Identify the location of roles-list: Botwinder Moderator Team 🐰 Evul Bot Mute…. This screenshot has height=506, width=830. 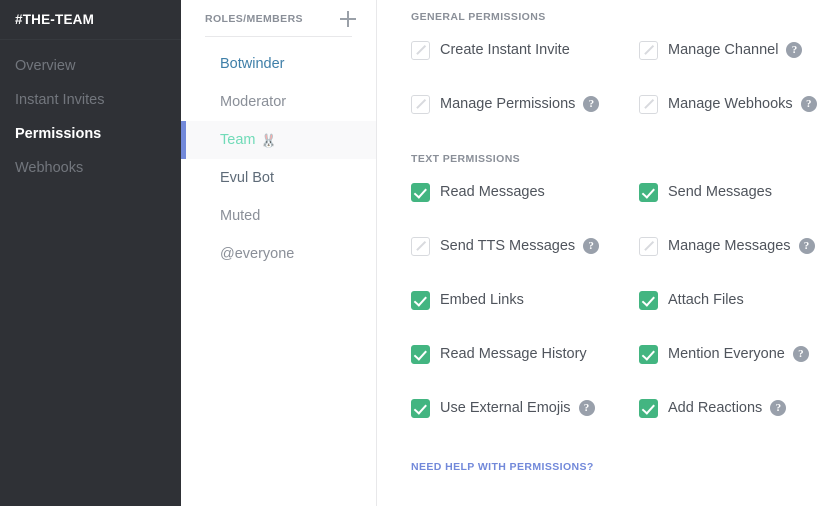
(278, 155).